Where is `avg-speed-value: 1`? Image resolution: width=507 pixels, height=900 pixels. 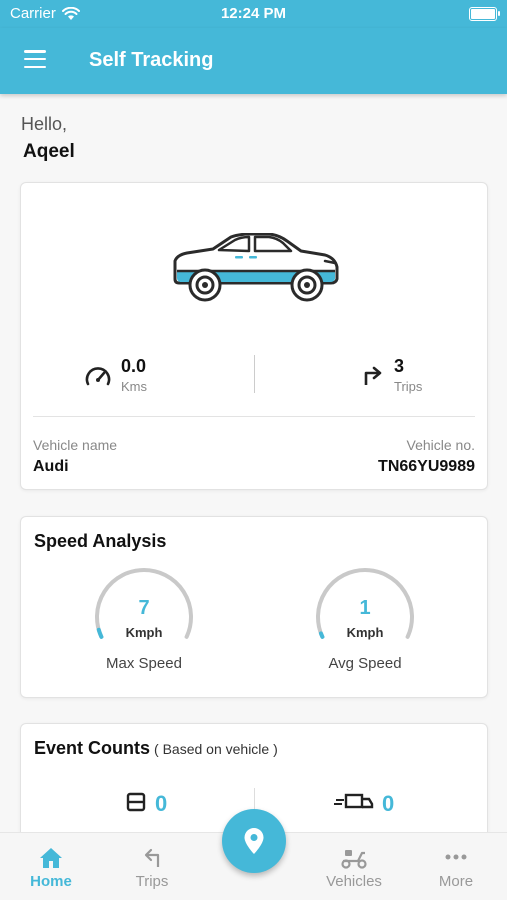 avg-speed-value: 1 is located at coordinates (365, 608).